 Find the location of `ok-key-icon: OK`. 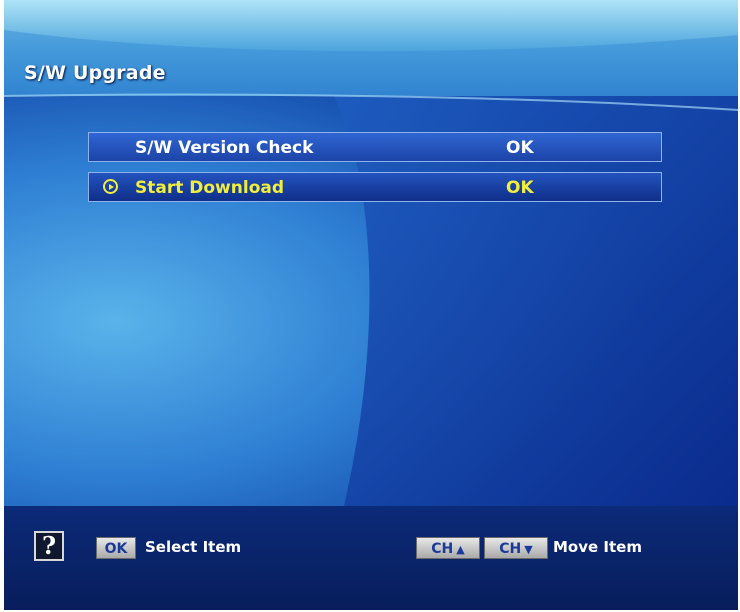

ok-key-icon: OK is located at coordinates (116, 548).